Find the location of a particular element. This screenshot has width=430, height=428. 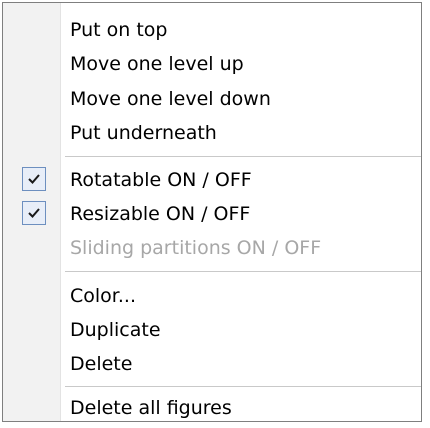

menu-item-label: Delete is located at coordinates (101, 364).